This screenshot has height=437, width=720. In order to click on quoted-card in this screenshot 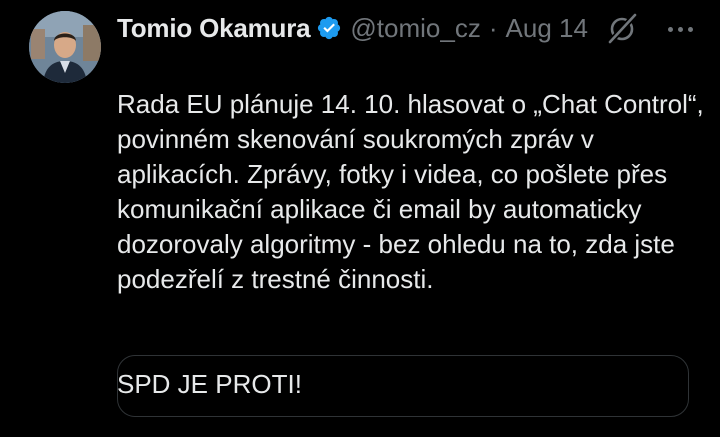, I will do `click(403, 386)`.